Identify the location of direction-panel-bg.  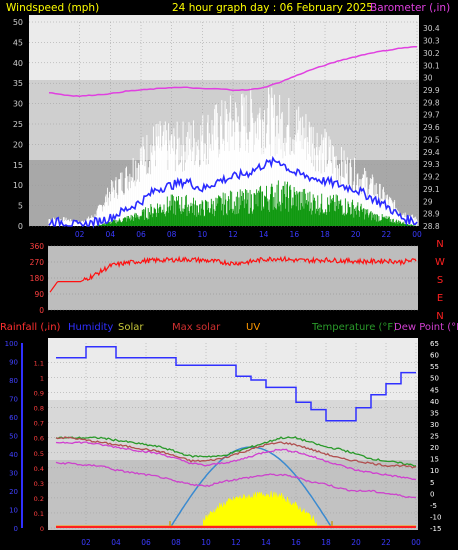
(233, 278).